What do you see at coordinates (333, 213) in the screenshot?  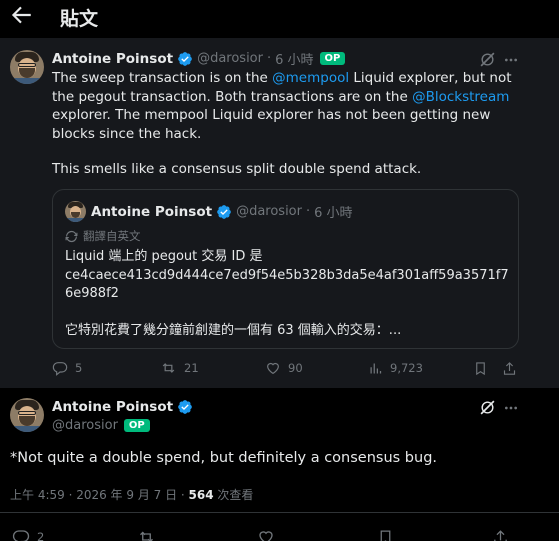 I see `quote-time: 6 小時` at bounding box center [333, 213].